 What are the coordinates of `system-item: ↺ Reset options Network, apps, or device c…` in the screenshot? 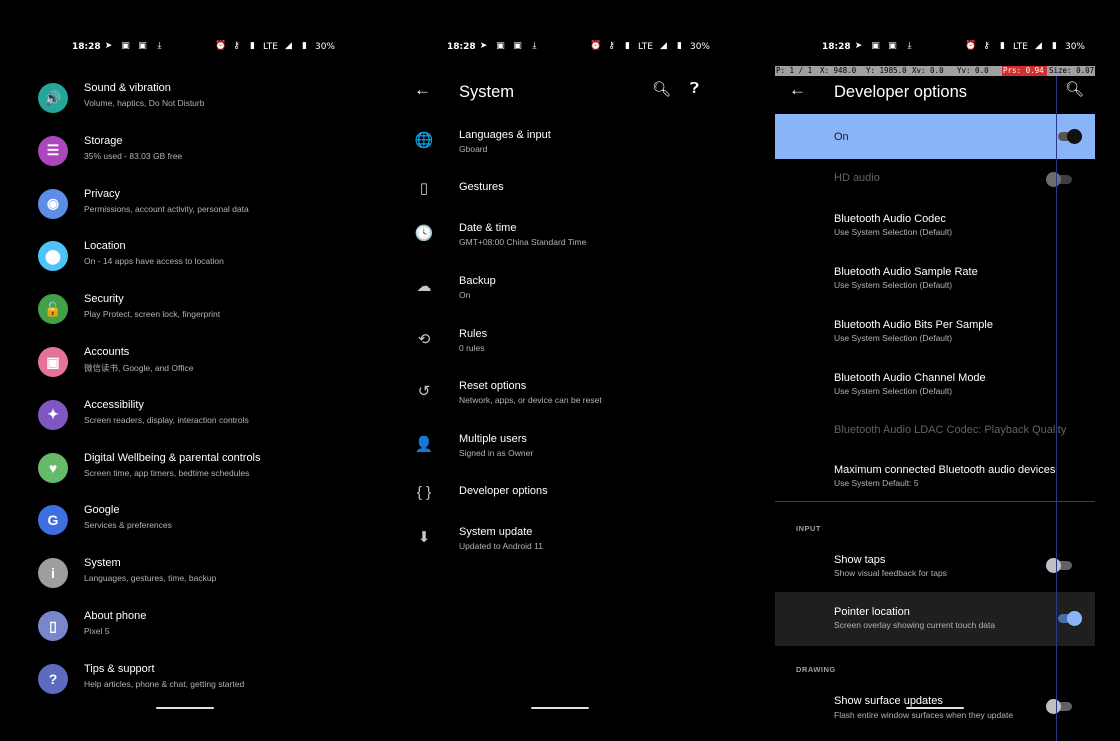 It's located at (560, 402).